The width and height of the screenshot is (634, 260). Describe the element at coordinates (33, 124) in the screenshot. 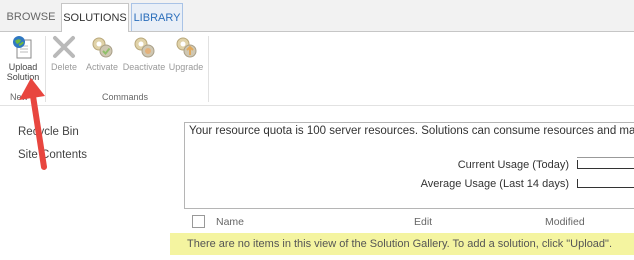

I see `annotation-arrow-icon` at that location.